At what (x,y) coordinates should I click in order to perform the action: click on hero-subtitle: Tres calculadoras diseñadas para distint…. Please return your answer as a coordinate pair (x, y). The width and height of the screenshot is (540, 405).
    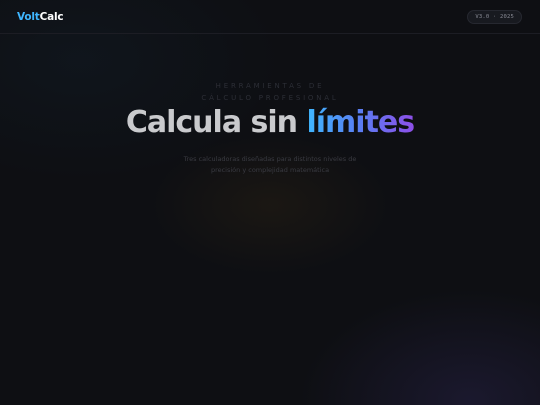
    Looking at the image, I should click on (270, 164).